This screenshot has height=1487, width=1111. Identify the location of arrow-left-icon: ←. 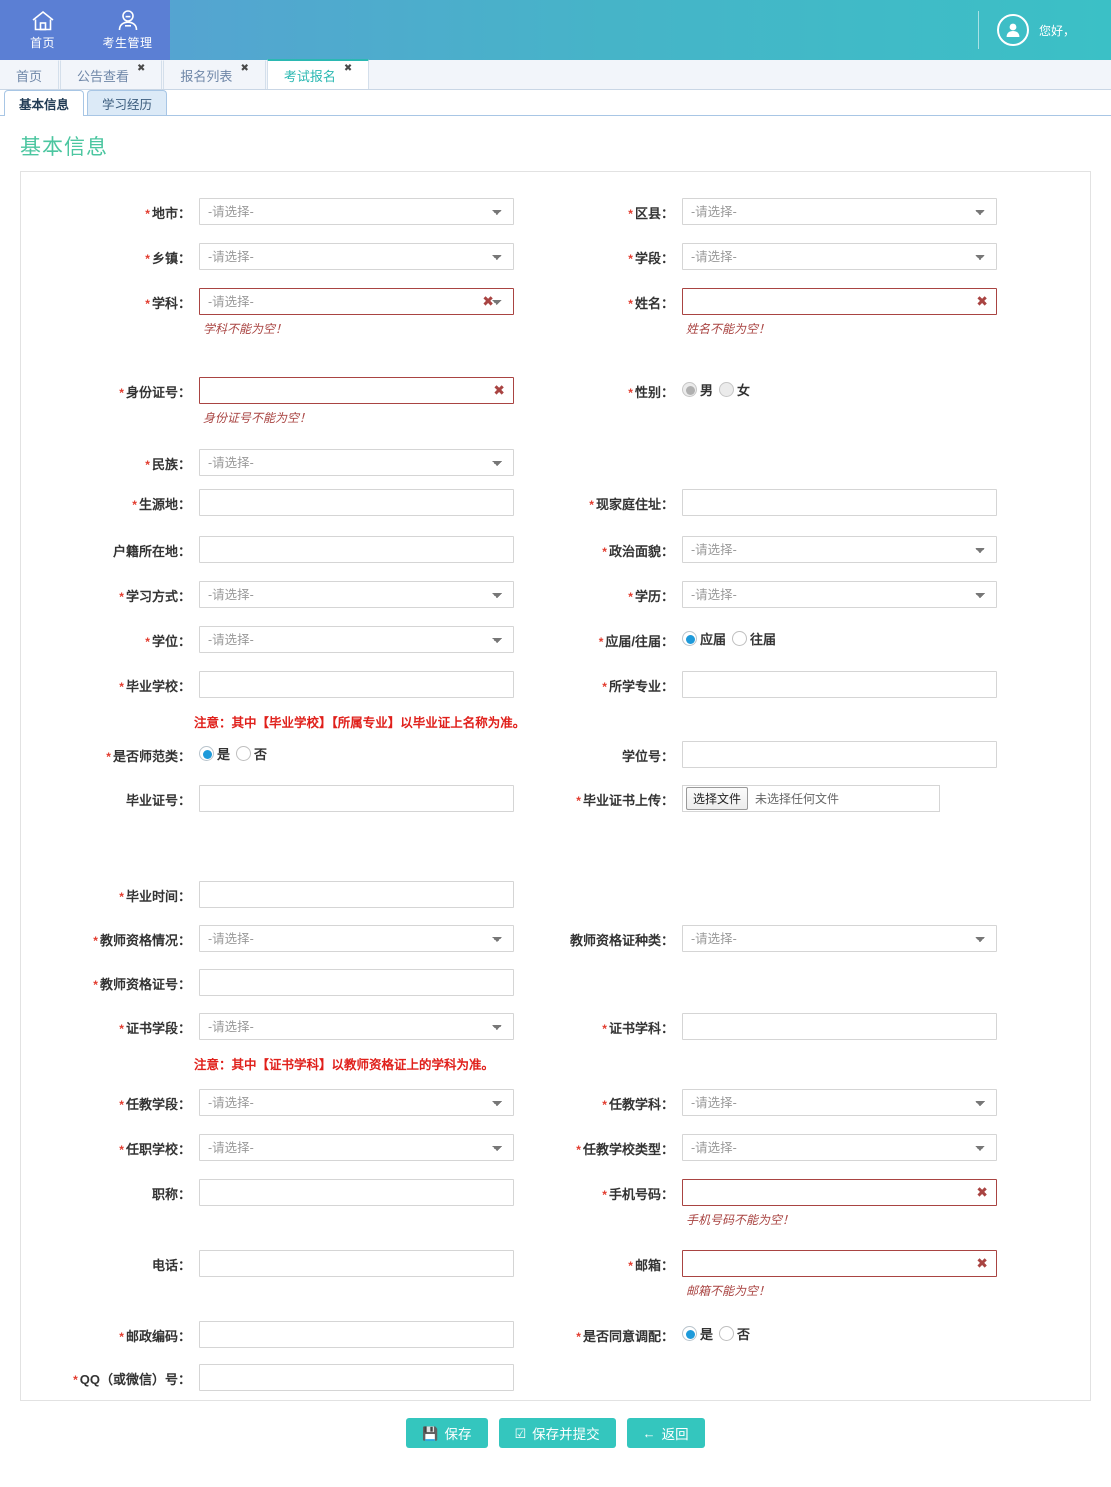
(649, 1433).